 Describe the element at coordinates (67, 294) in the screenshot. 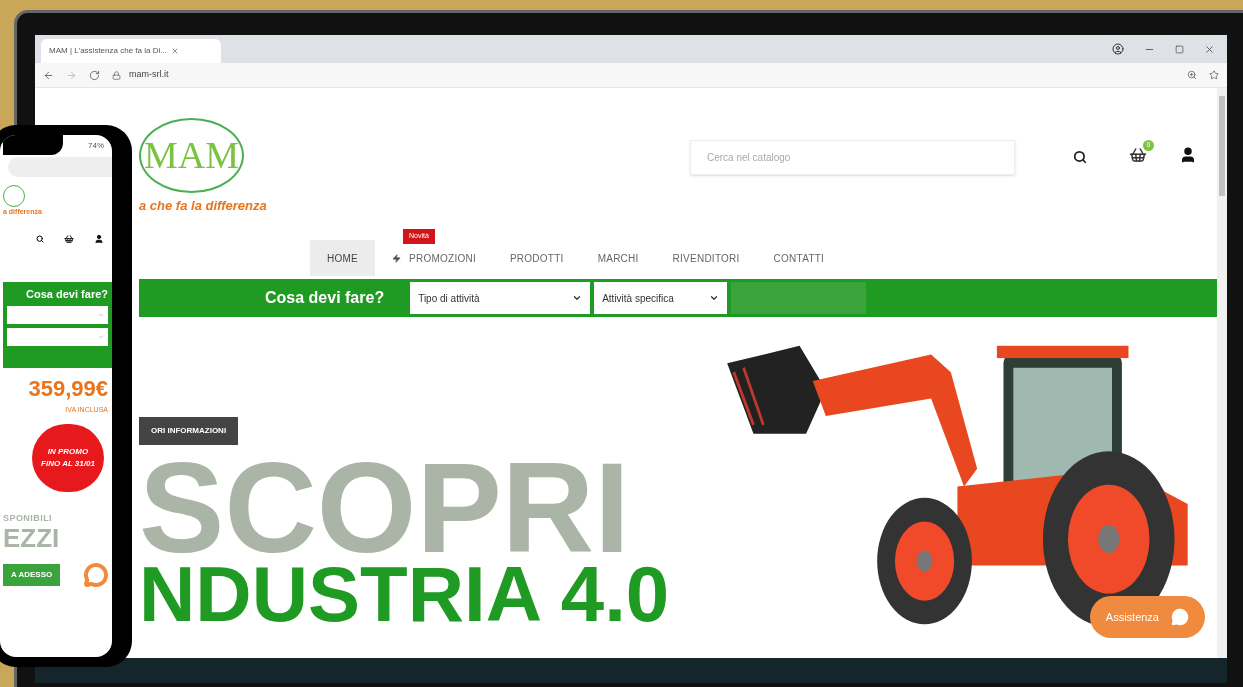

I see `phone-finder-title: Cosa devi fare?` at that location.